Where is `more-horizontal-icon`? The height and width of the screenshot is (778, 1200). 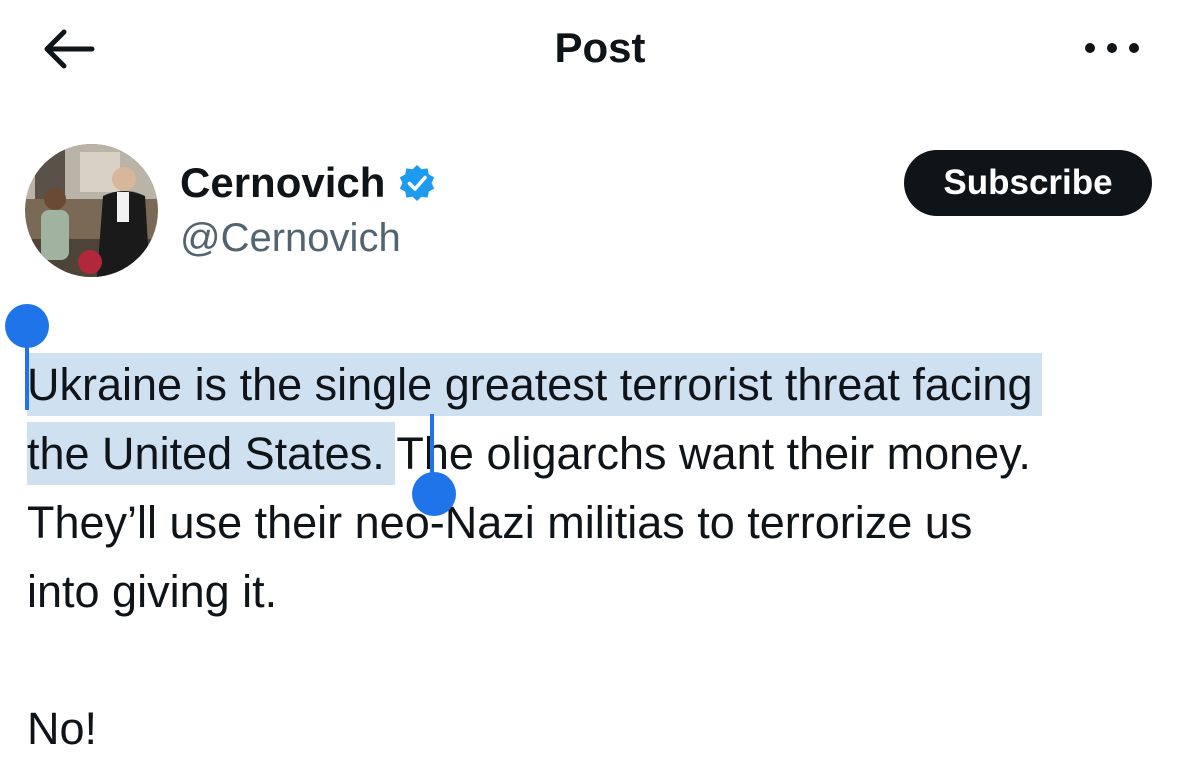 more-horizontal-icon is located at coordinates (1112, 48).